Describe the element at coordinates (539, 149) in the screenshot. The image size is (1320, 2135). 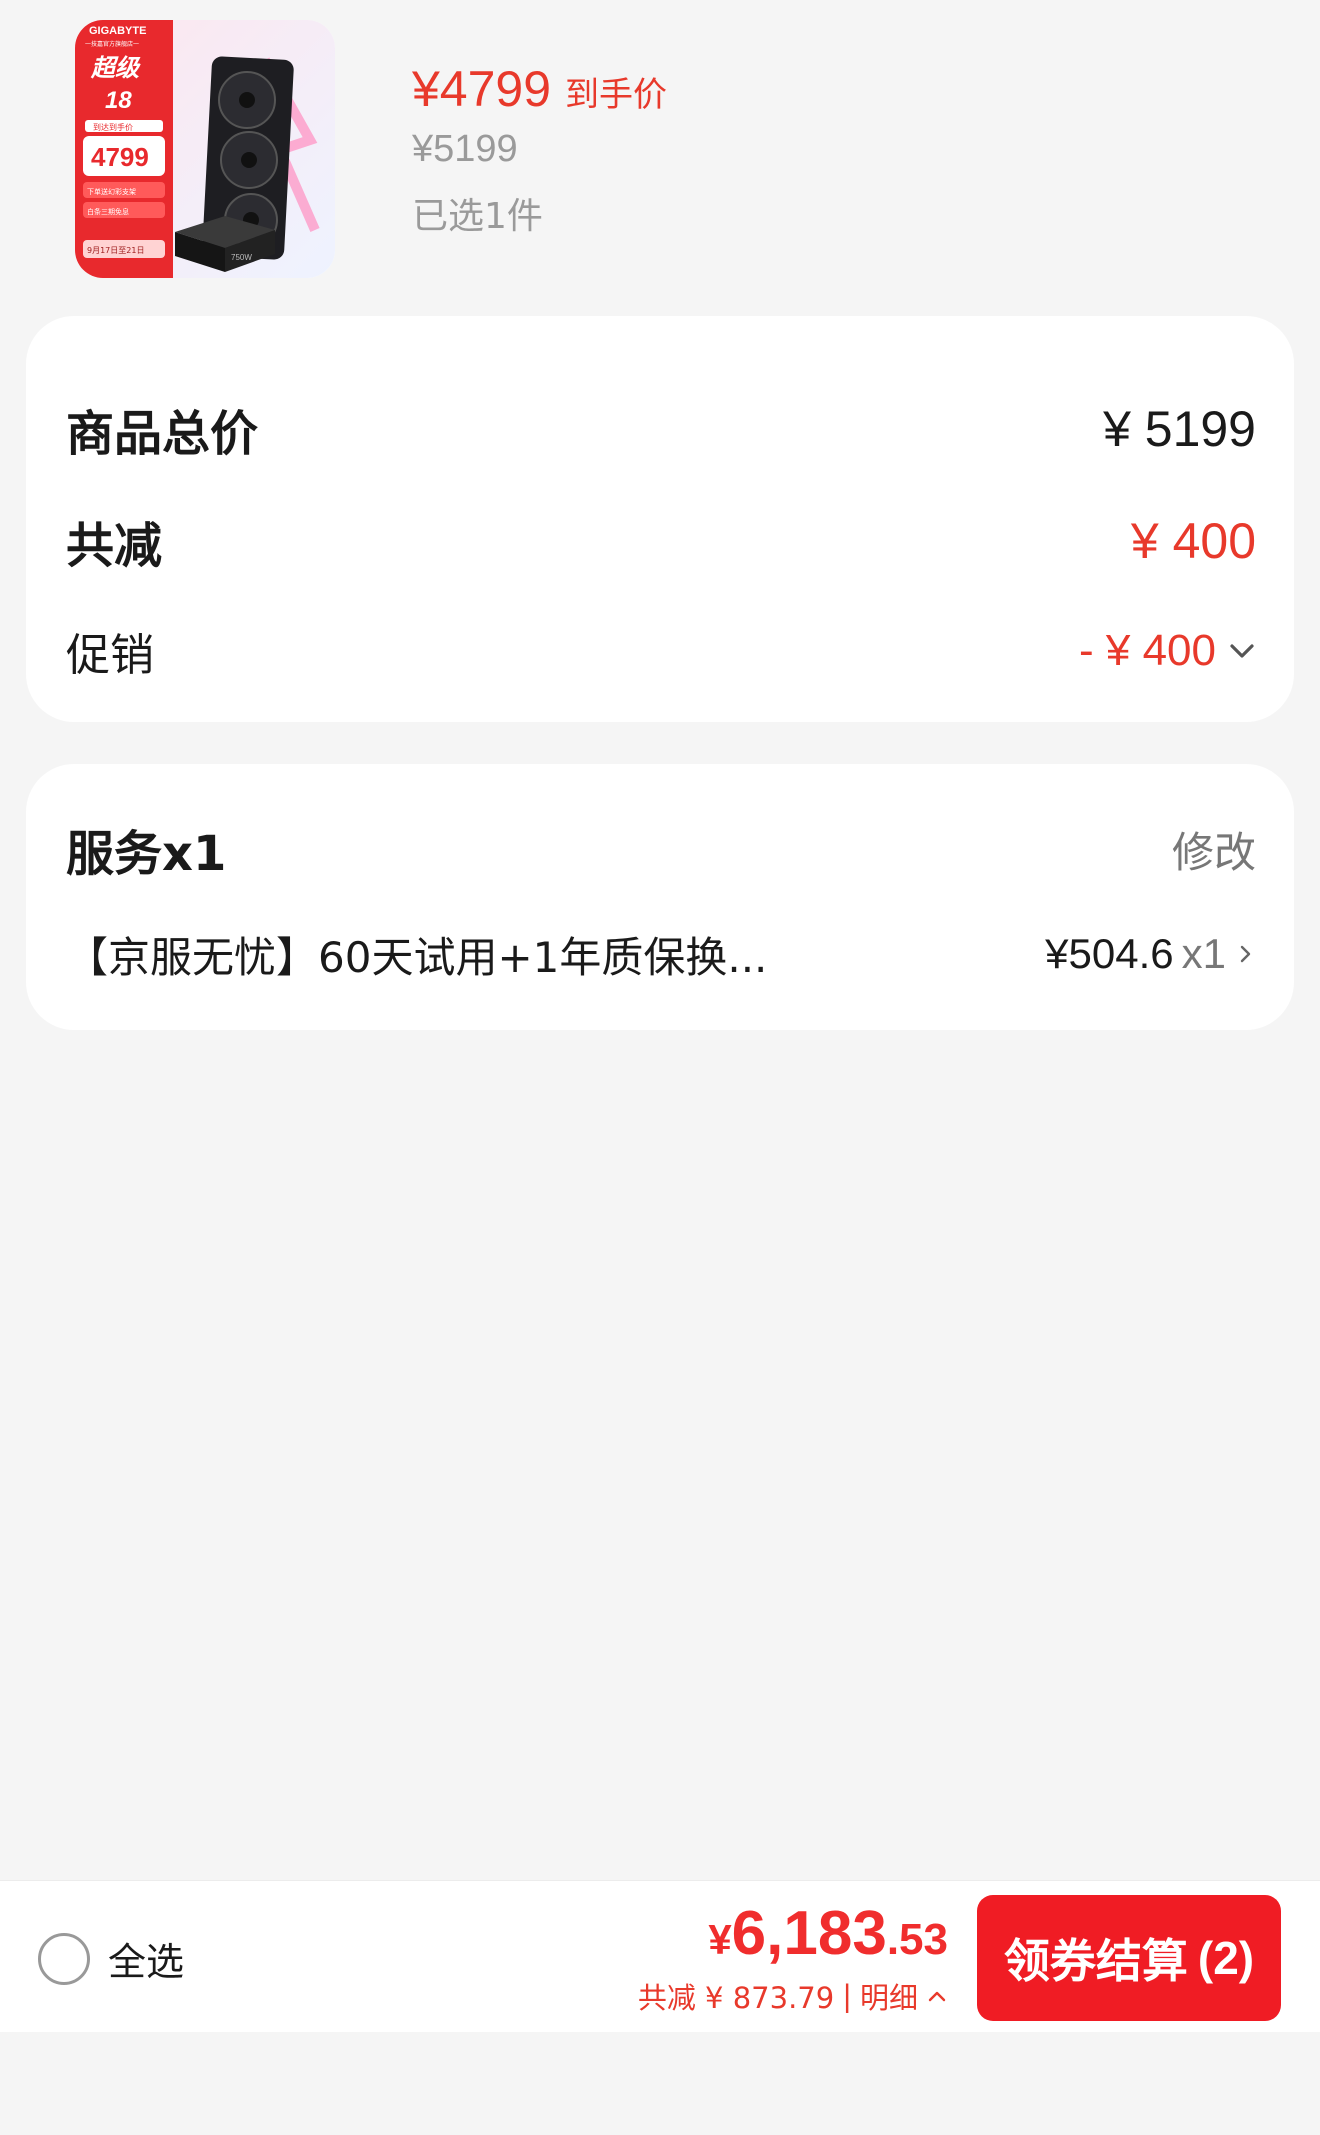
I see `product-price-info: ¥4799 到手价 ¥5199 已选1件` at that location.